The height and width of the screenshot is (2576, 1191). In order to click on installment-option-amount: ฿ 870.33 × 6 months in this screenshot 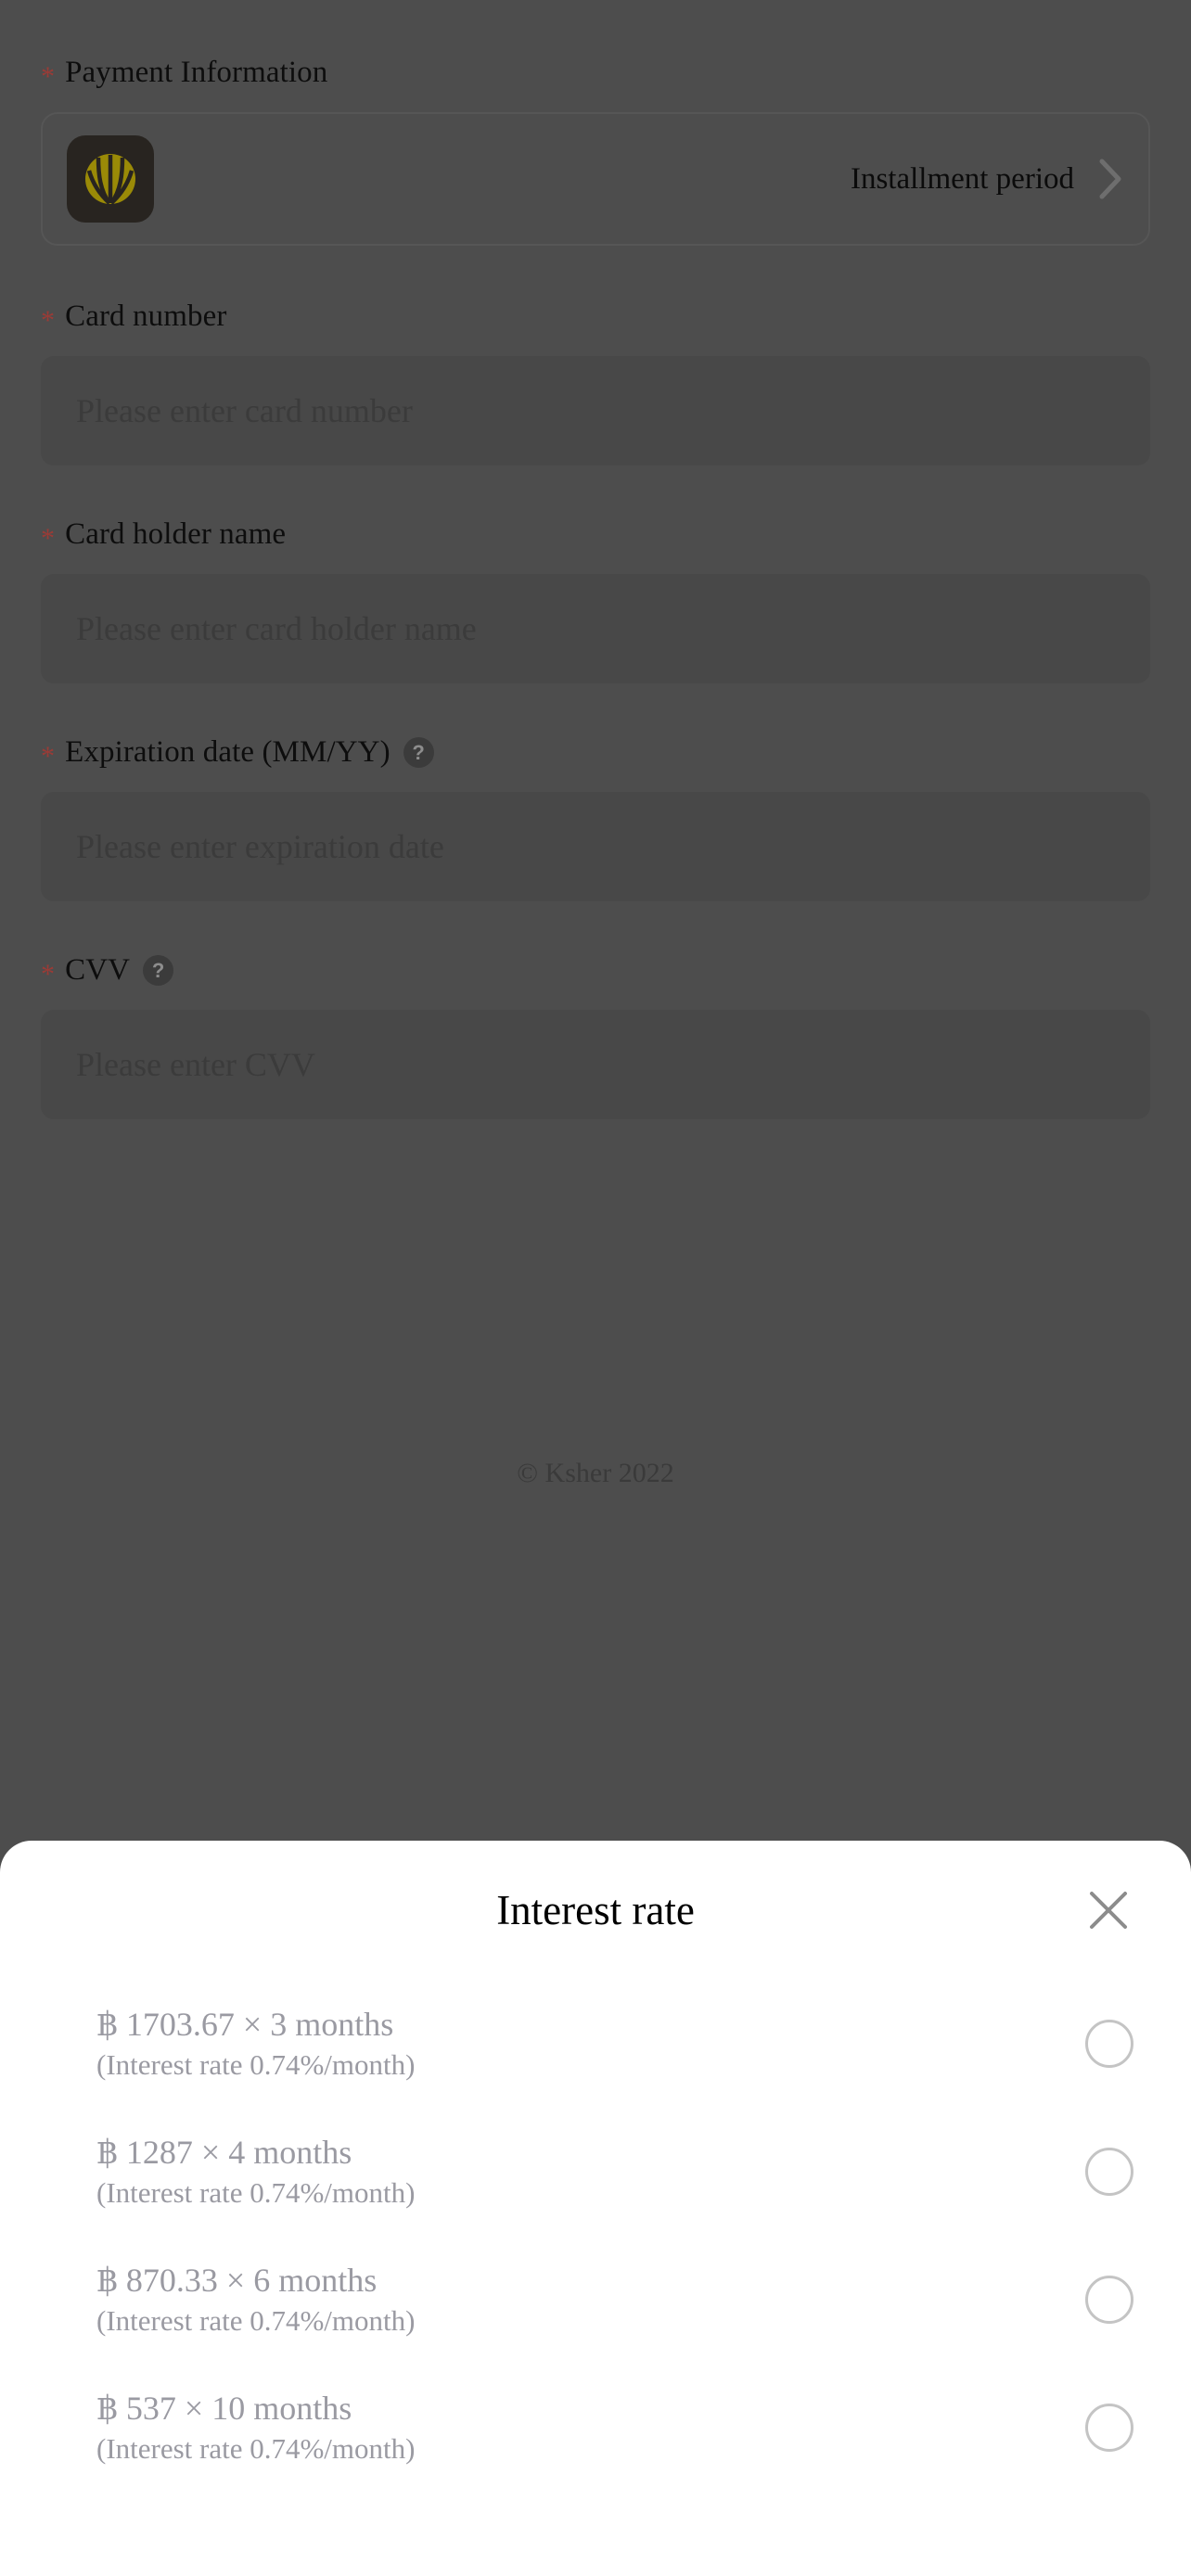, I will do `click(237, 2281)`.